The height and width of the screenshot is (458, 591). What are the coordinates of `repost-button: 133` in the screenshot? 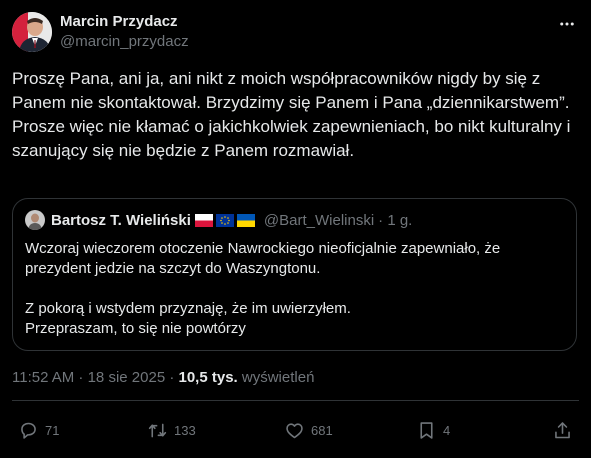 It's located at (171, 430).